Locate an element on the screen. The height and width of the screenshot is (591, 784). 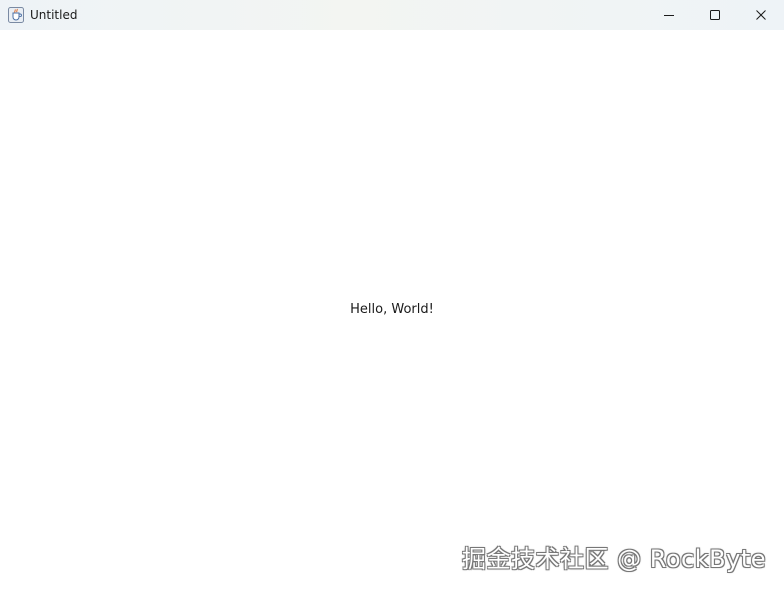
minimize-button is located at coordinates (669, 15).